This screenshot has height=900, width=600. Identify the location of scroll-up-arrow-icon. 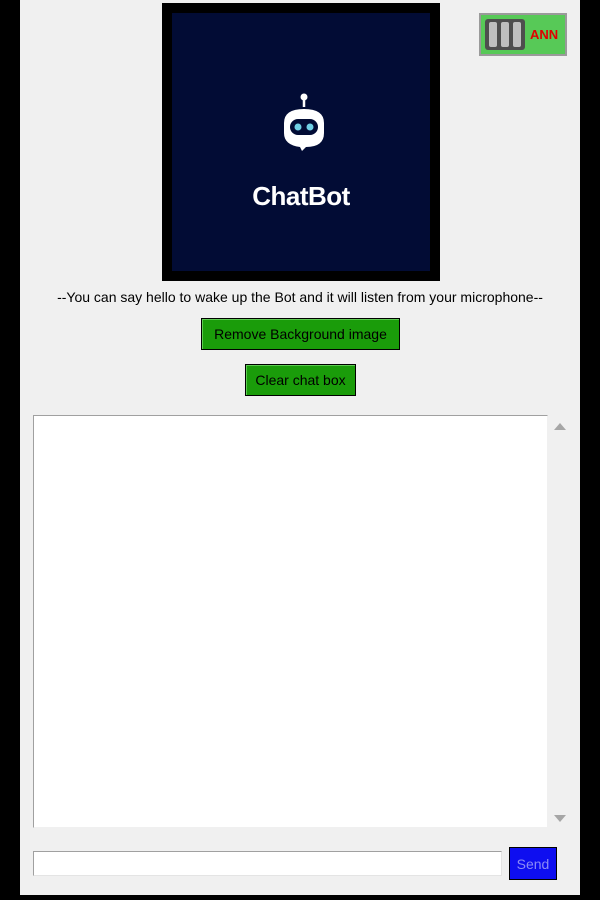
(560, 426).